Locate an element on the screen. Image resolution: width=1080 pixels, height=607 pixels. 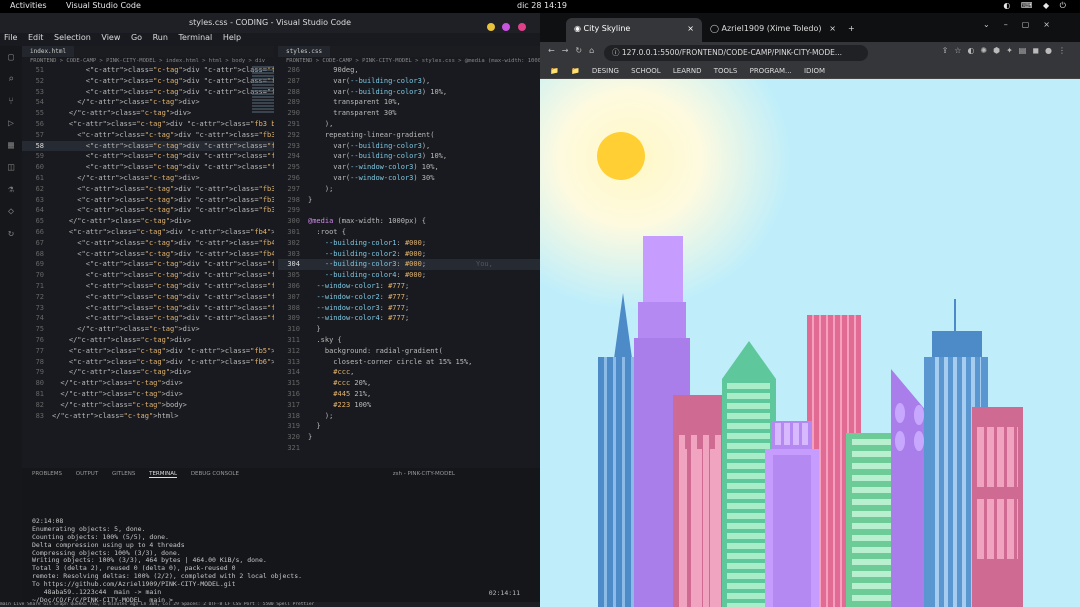
menu-help: Help is located at coordinates (232, 37).